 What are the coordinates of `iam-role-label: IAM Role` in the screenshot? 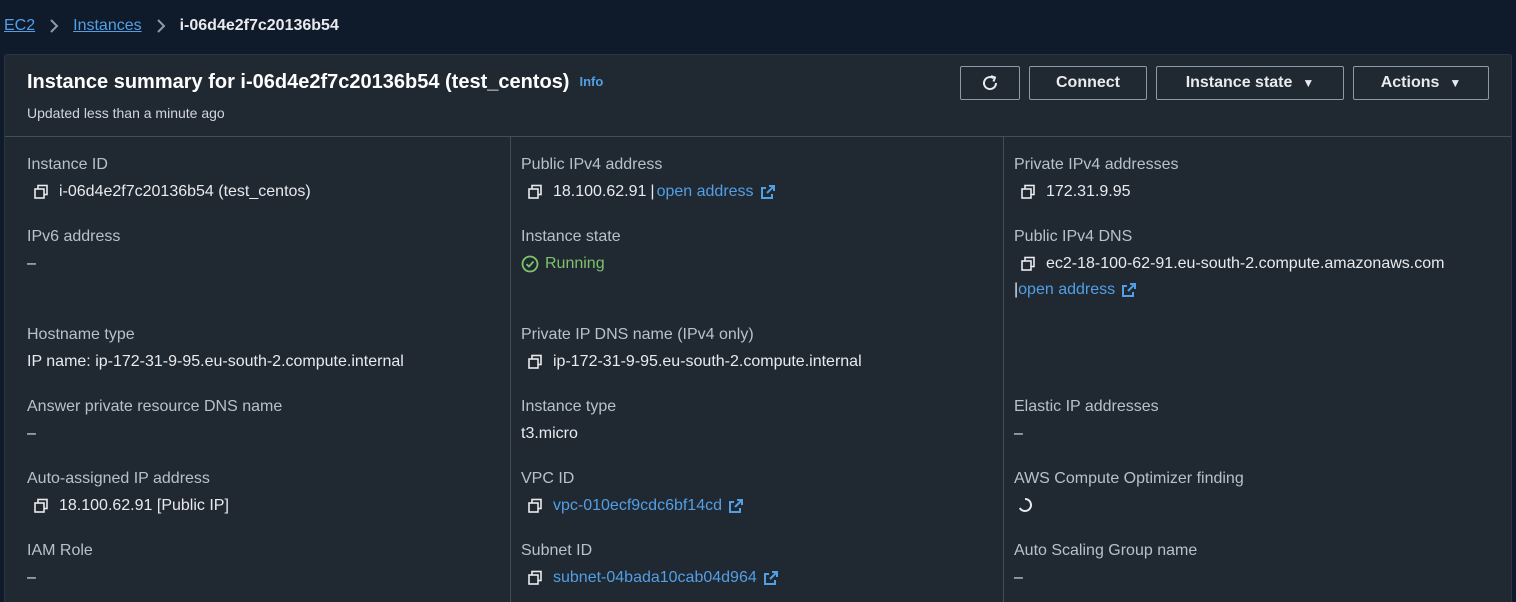 It's located at (60, 550).